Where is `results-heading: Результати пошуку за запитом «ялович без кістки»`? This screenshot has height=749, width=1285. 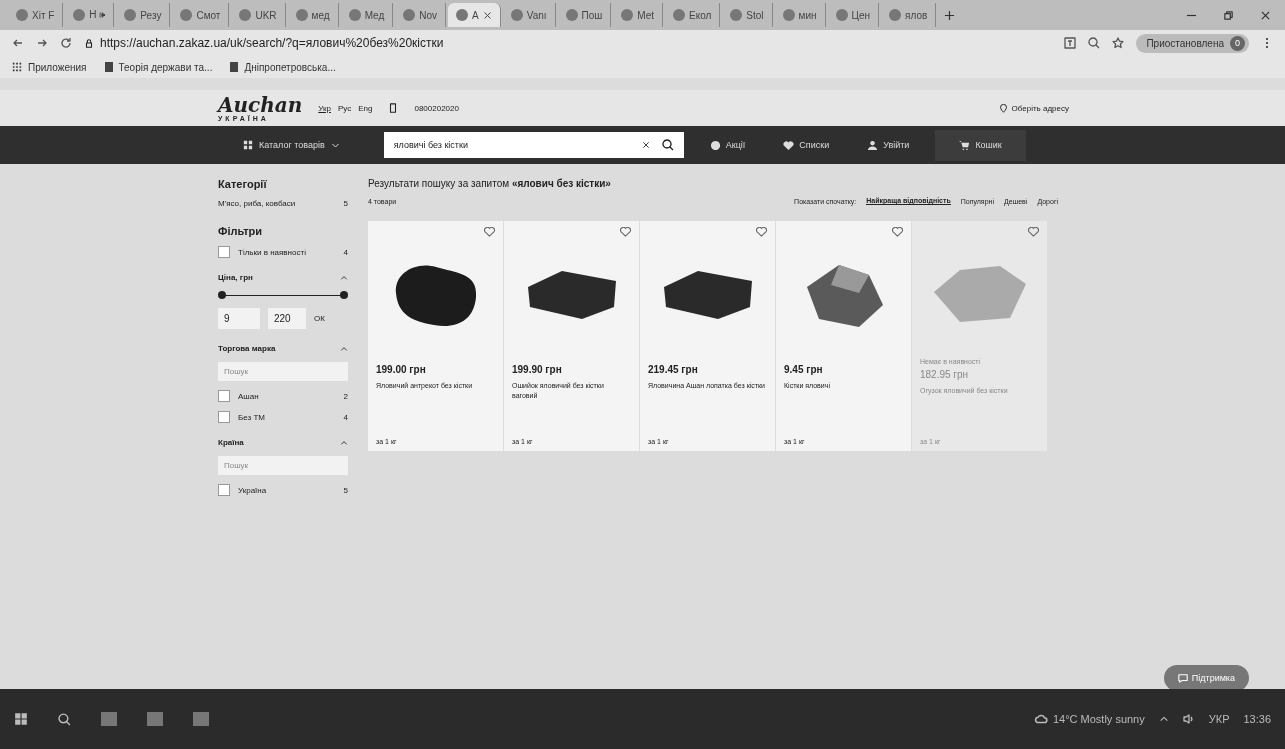 results-heading: Результати пошуку за запитом «ялович без кістки» is located at coordinates (490, 183).